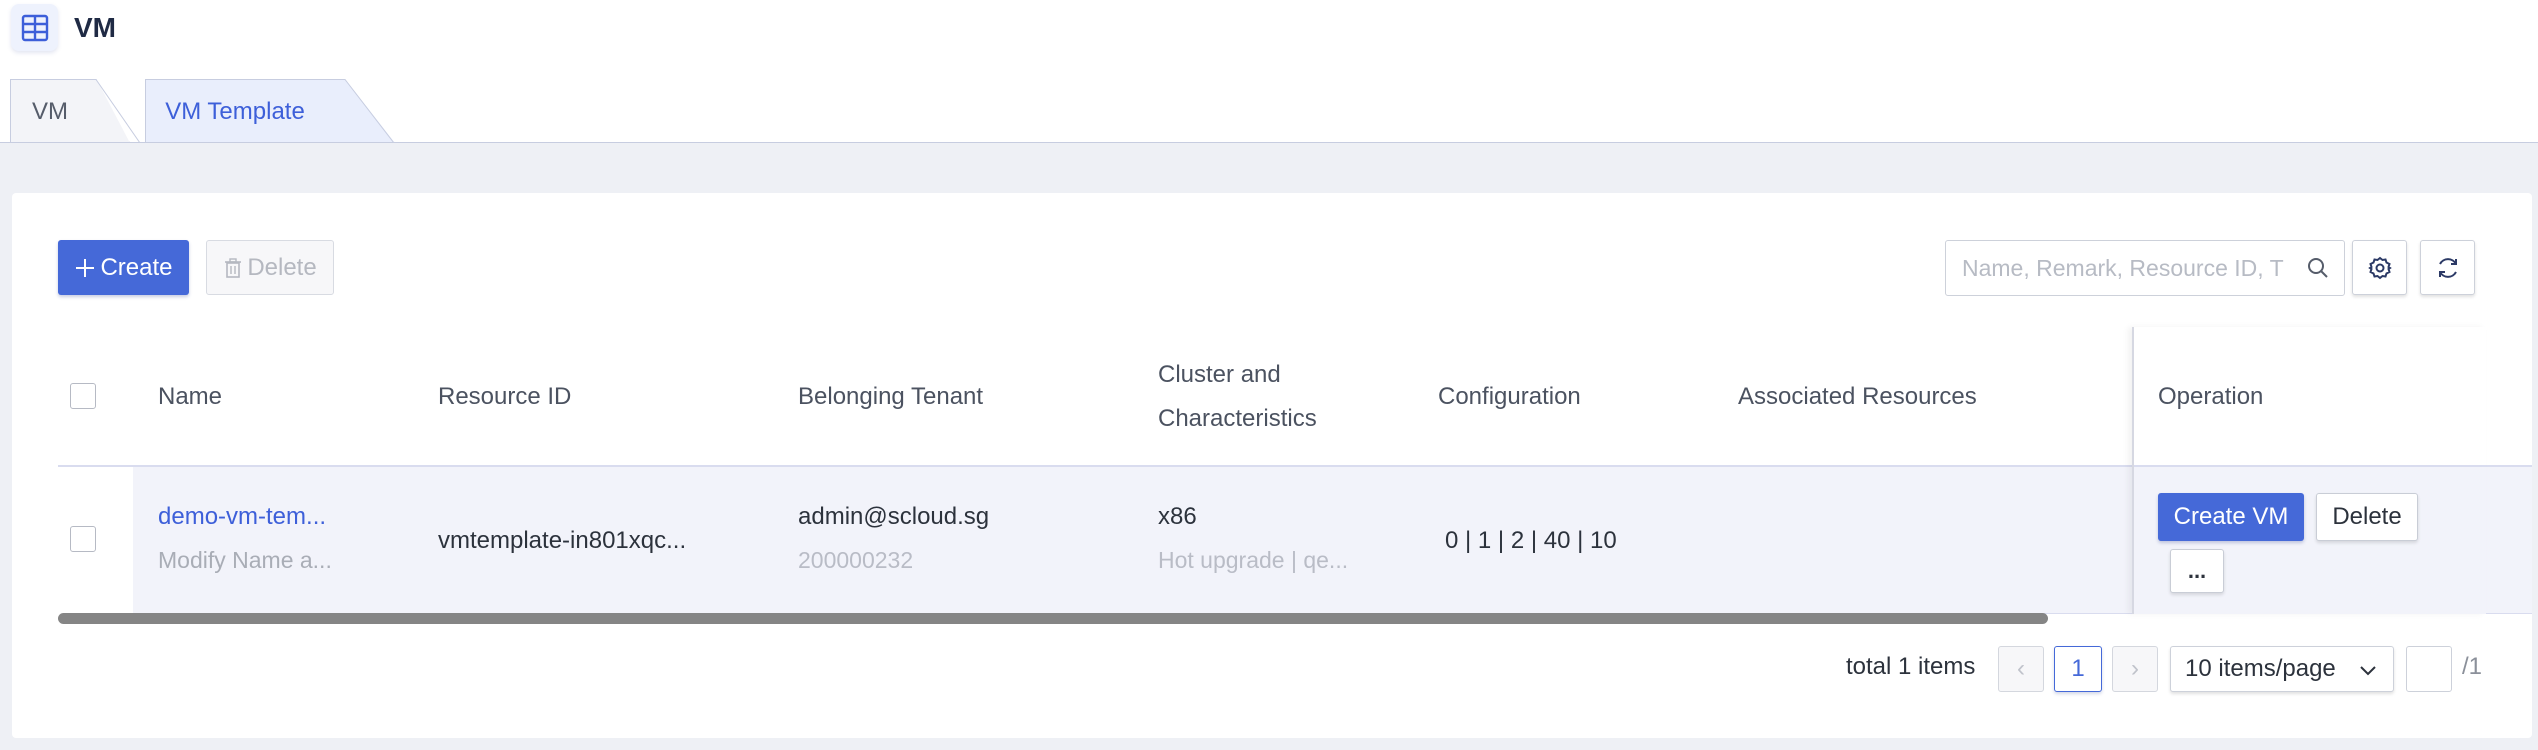  What do you see at coordinates (1531, 540) in the screenshot?
I see `row-configuration: 0 | 1 | 2 | 40 | 10` at bounding box center [1531, 540].